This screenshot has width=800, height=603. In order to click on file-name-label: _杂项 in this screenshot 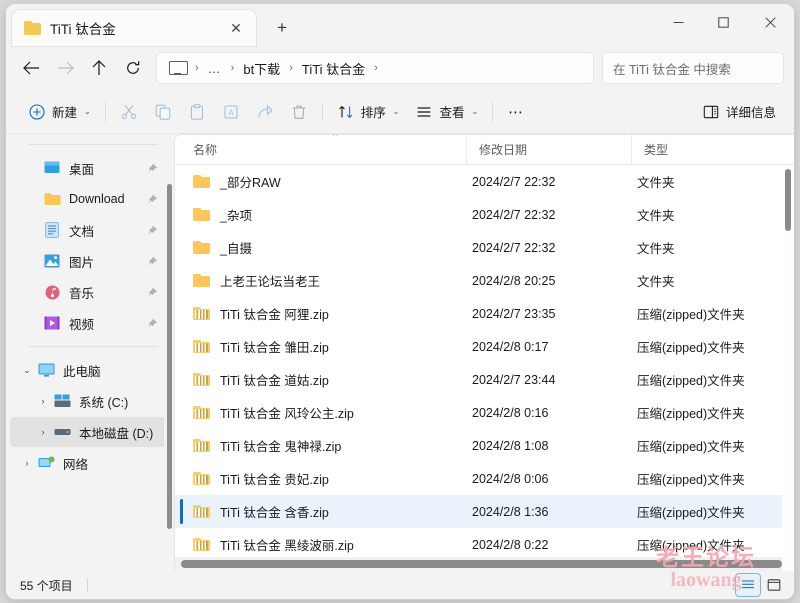, I will do `click(236, 216)`.